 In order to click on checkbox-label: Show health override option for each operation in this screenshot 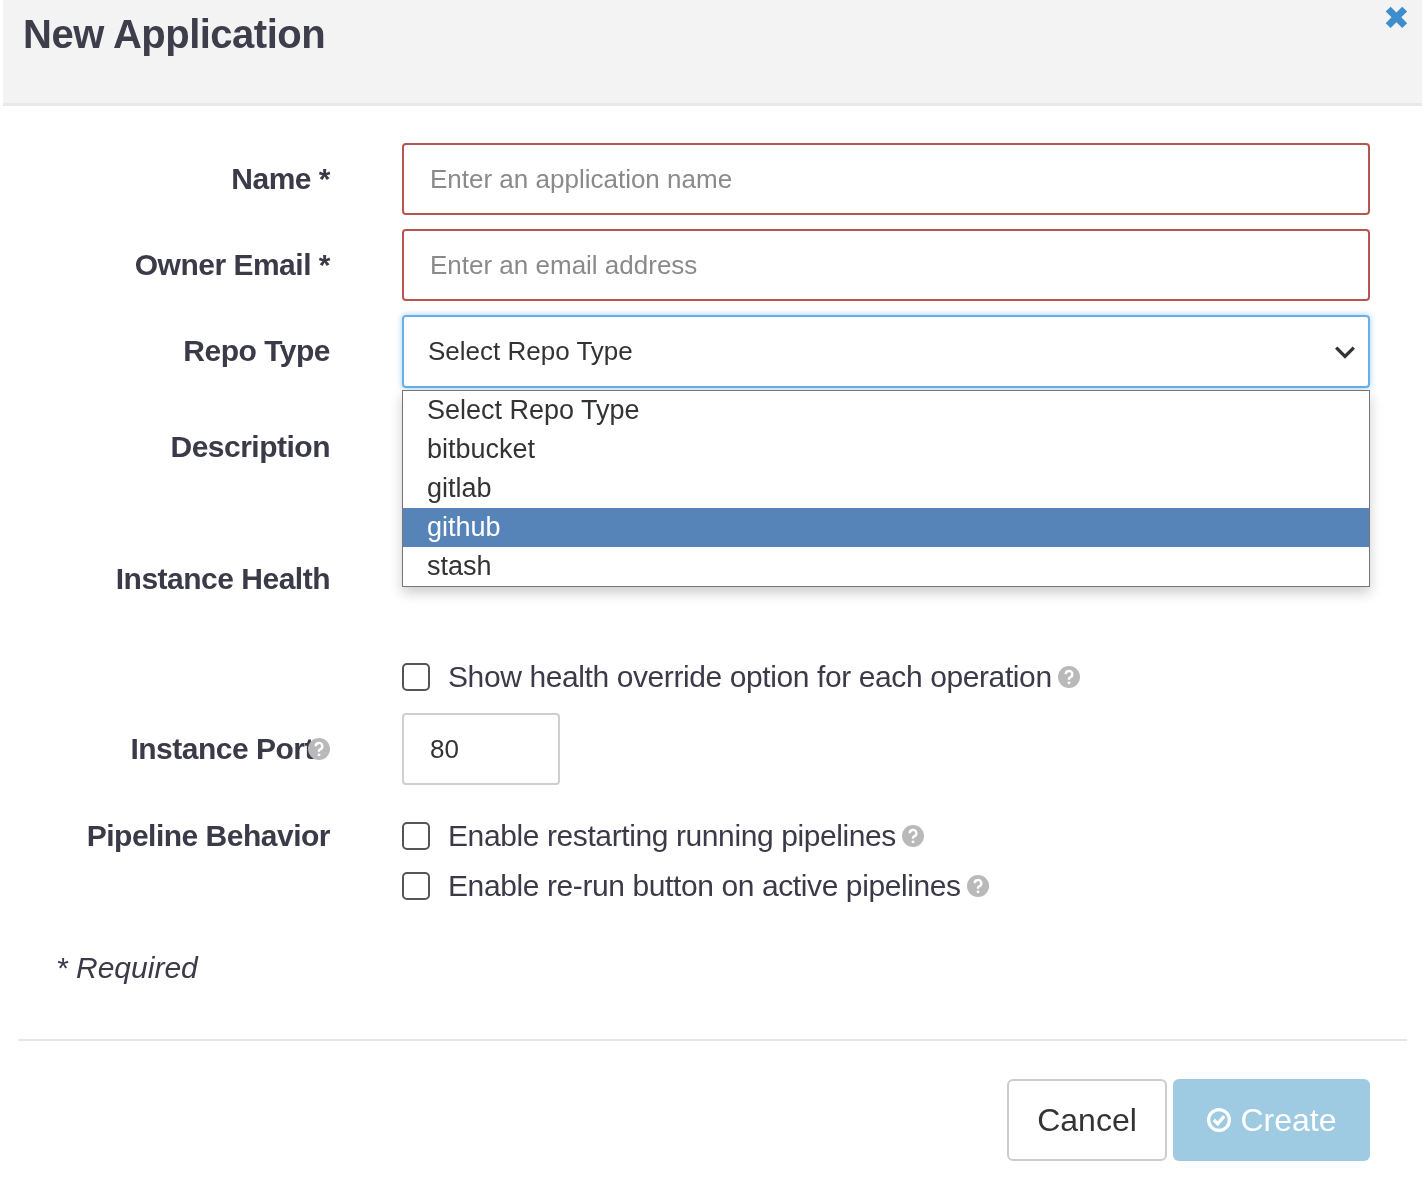, I will do `click(750, 677)`.